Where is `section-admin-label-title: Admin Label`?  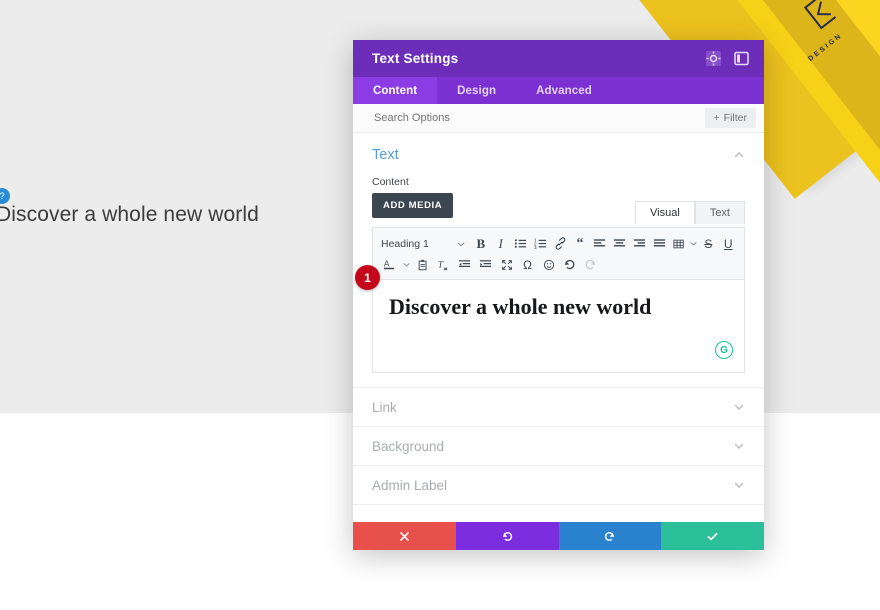 section-admin-label-title: Admin Label is located at coordinates (410, 485).